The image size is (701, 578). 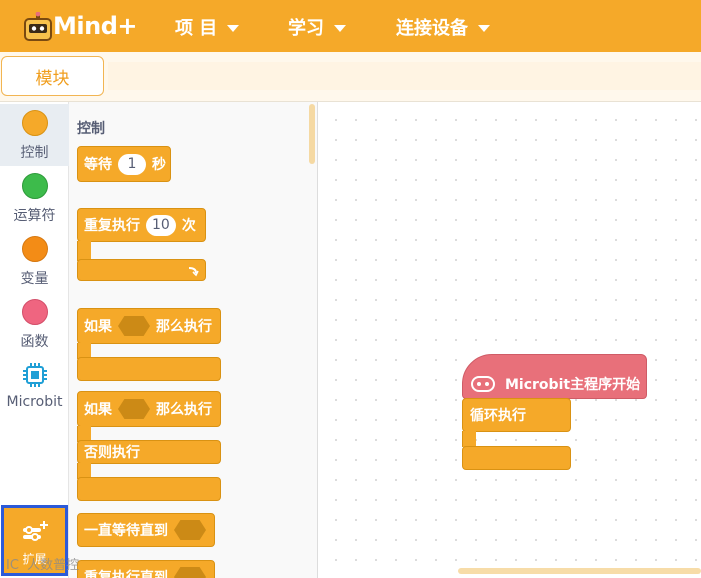 I want to click on block-text: 重复执行, so click(x=112, y=226).